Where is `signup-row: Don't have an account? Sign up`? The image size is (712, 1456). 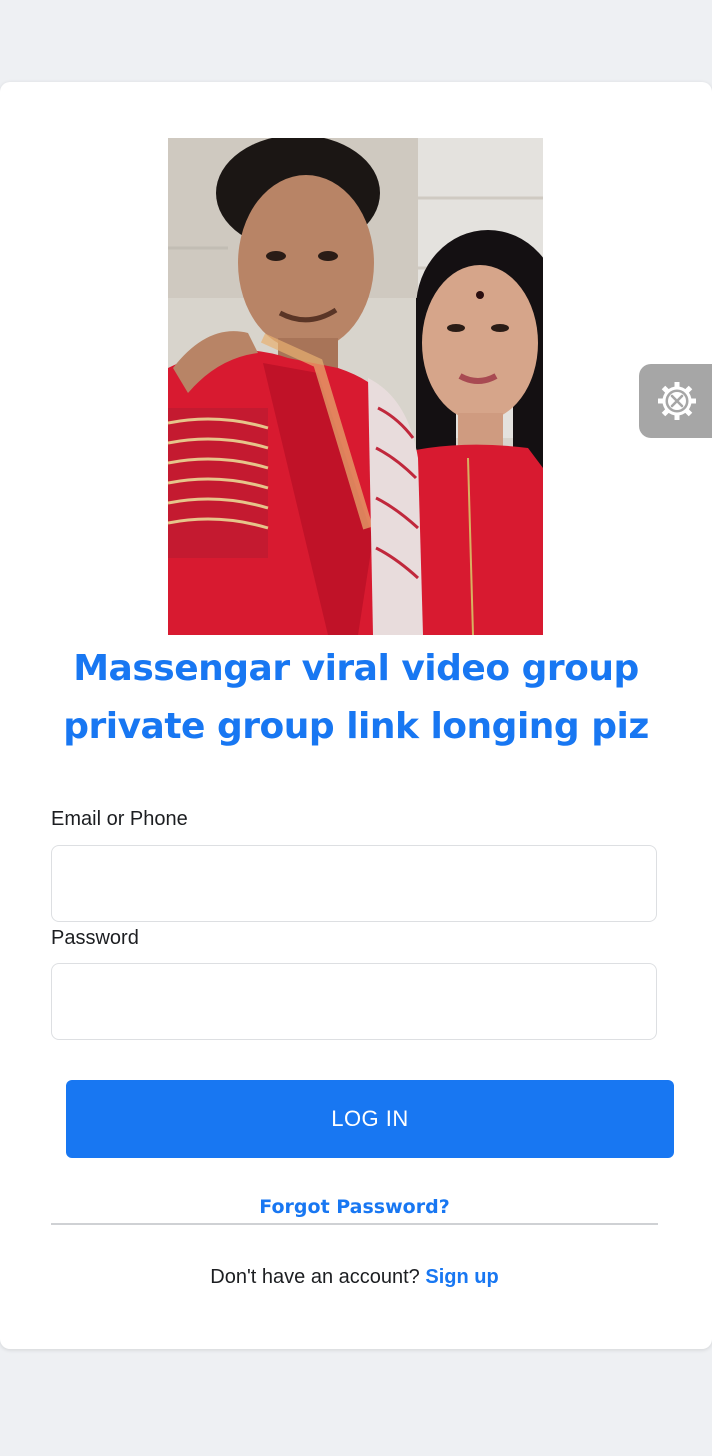
signup-row: Don't have an account? Sign up is located at coordinates (354, 1277).